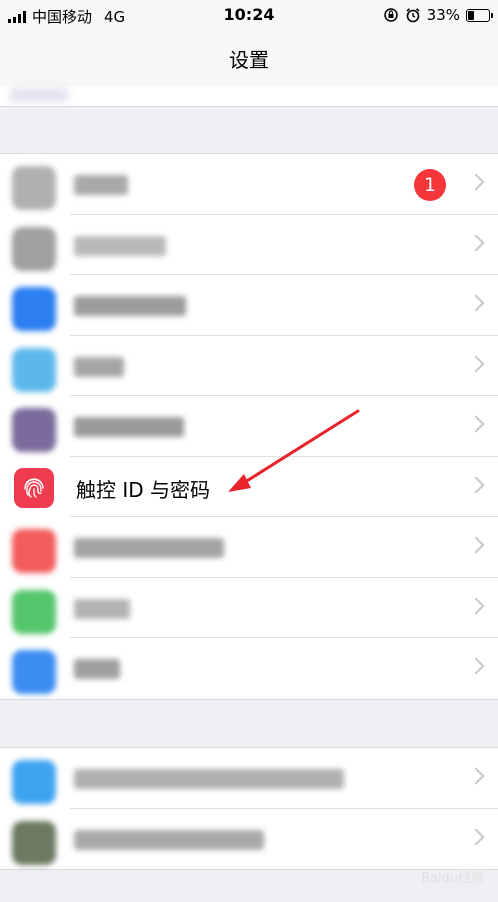 The image size is (498, 902). I want to click on fingerprint-glyph, so click(34, 487).